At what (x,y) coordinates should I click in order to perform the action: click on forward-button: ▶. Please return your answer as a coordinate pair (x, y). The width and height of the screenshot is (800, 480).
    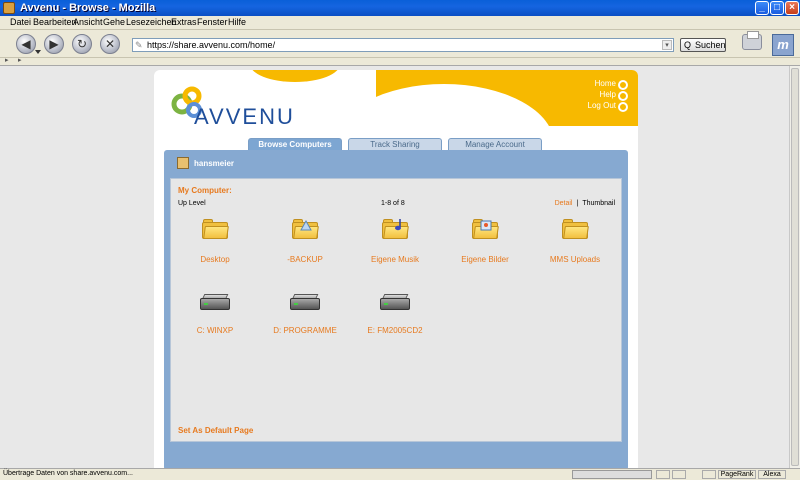
    Looking at the image, I should click on (54, 44).